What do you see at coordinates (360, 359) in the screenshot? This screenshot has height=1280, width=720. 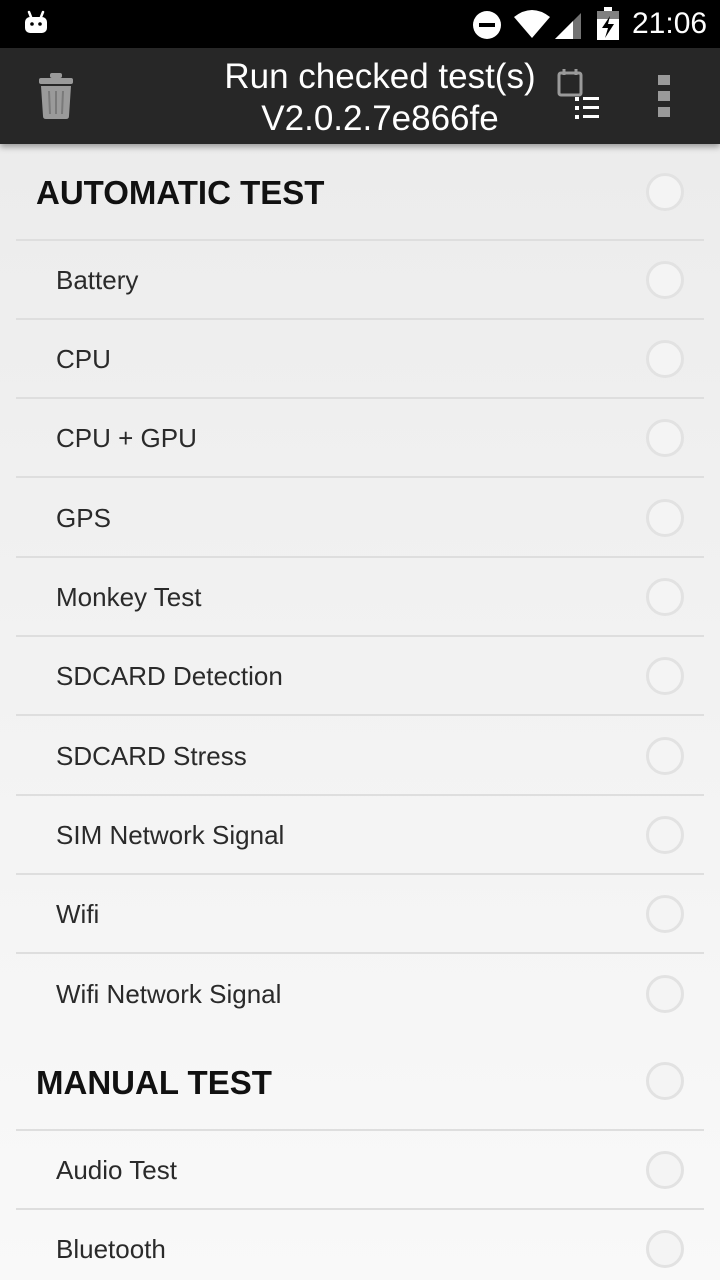 I see `list-item: CPU` at bounding box center [360, 359].